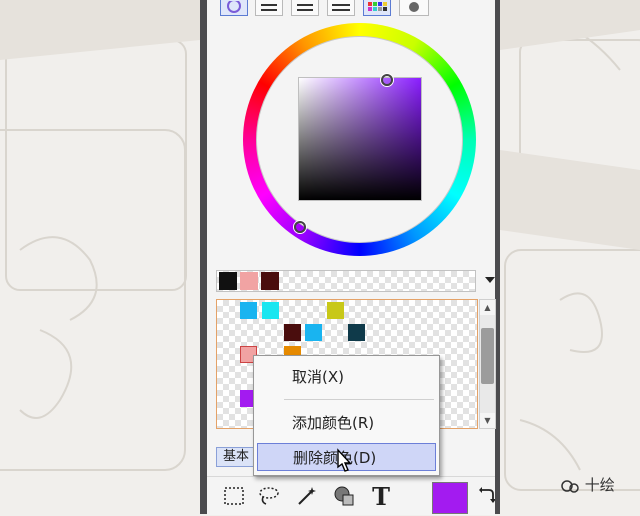  What do you see at coordinates (269, 497) in the screenshot?
I see `lasso-icon` at bounding box center [269, 497].